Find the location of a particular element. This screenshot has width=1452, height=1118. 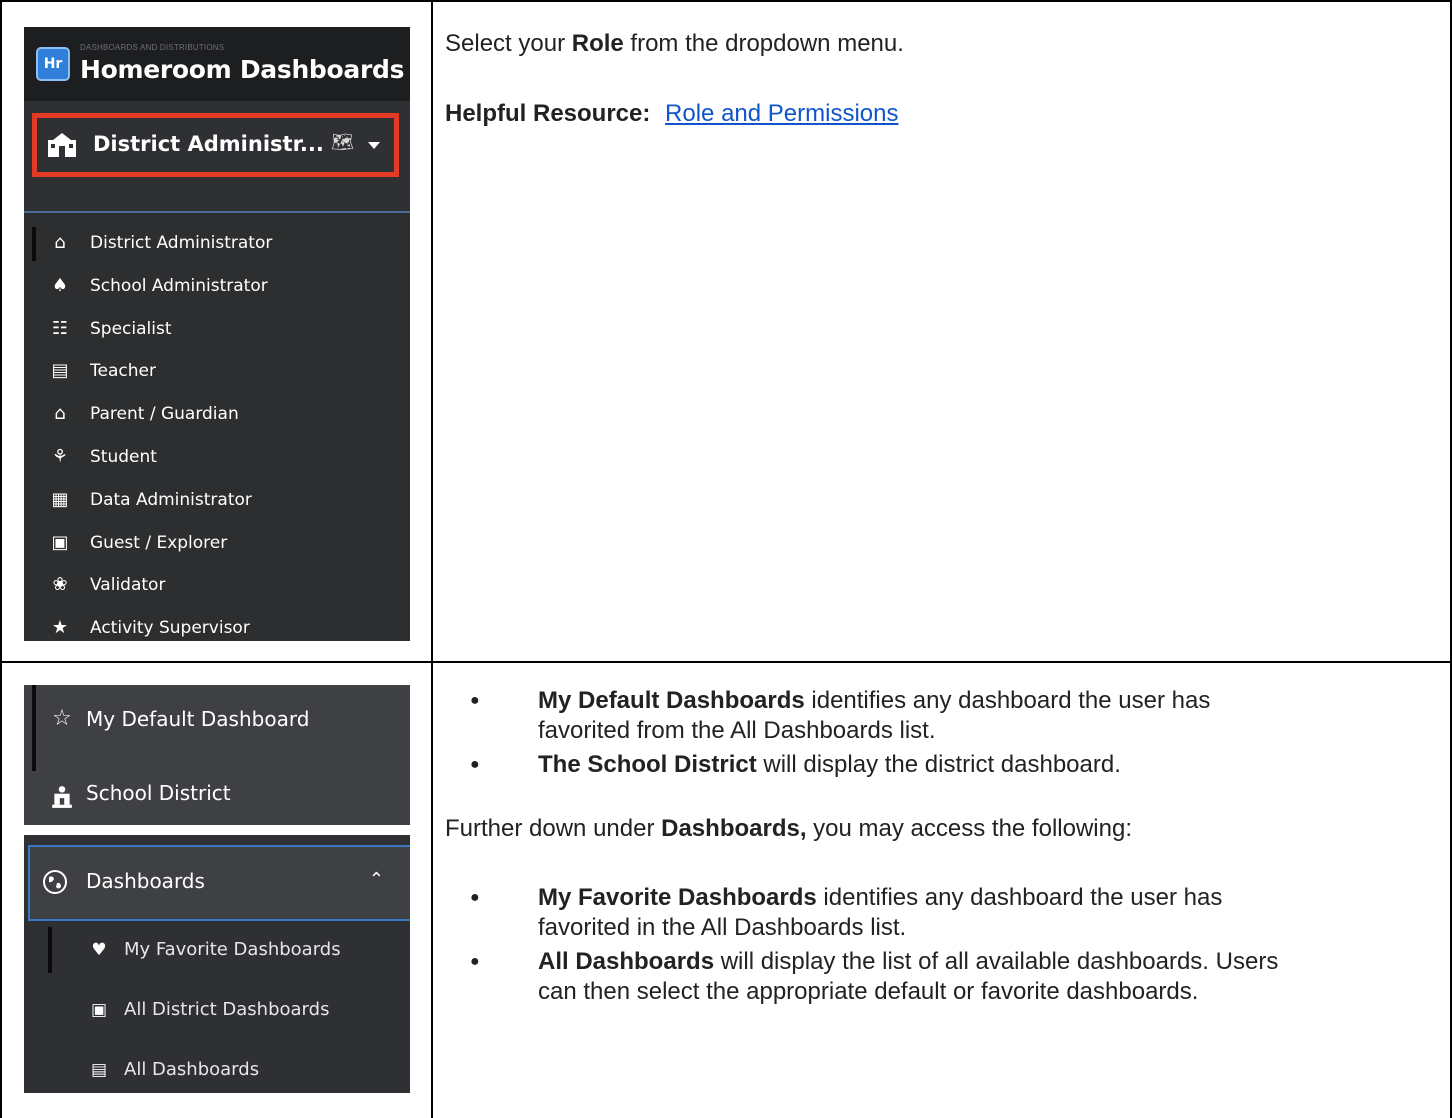

role-option: ⌂ Parent / Guardian is located at coordinates (217, 416).